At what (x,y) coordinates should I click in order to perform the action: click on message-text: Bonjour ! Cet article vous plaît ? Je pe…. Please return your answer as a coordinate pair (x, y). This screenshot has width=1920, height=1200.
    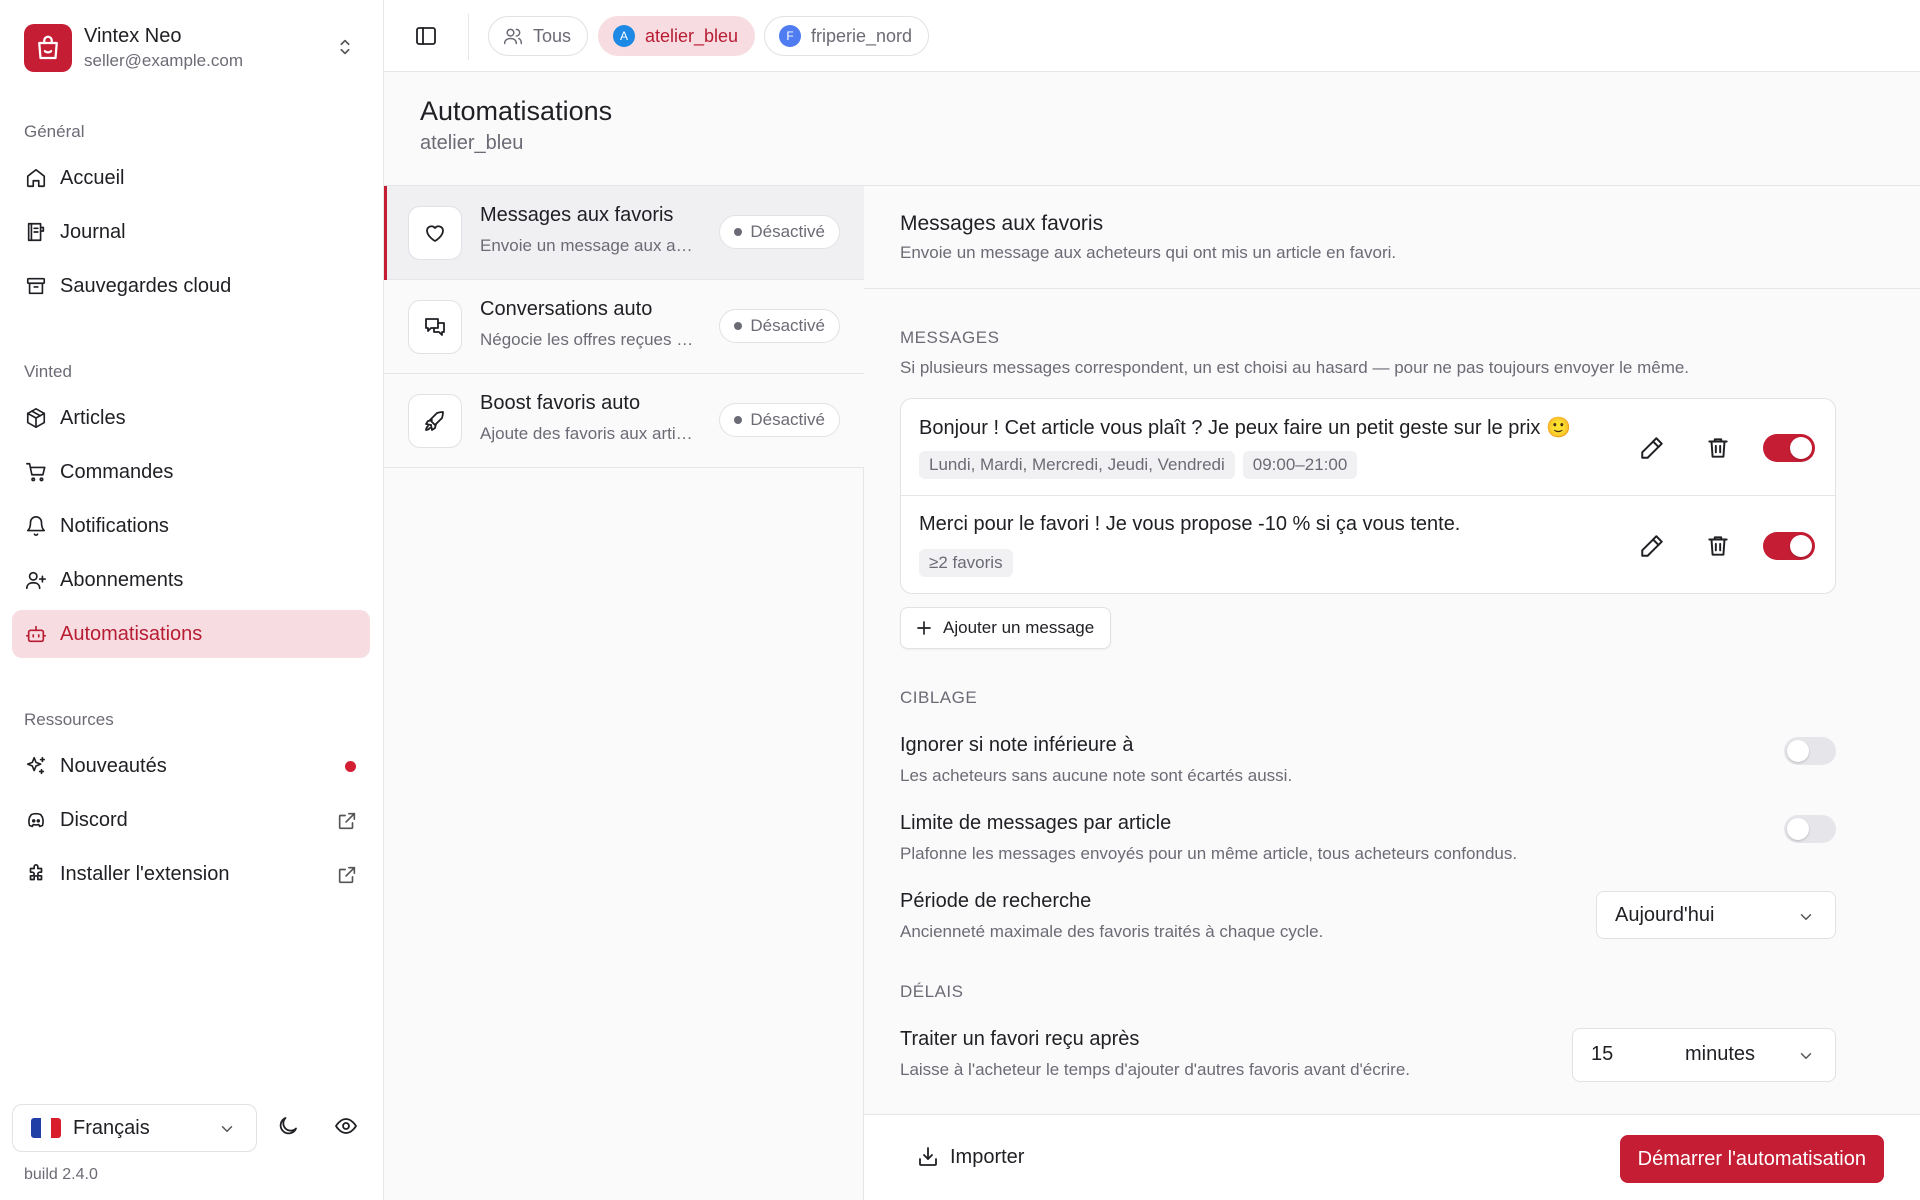
    Looking at the image, I should click on (1245, 428).